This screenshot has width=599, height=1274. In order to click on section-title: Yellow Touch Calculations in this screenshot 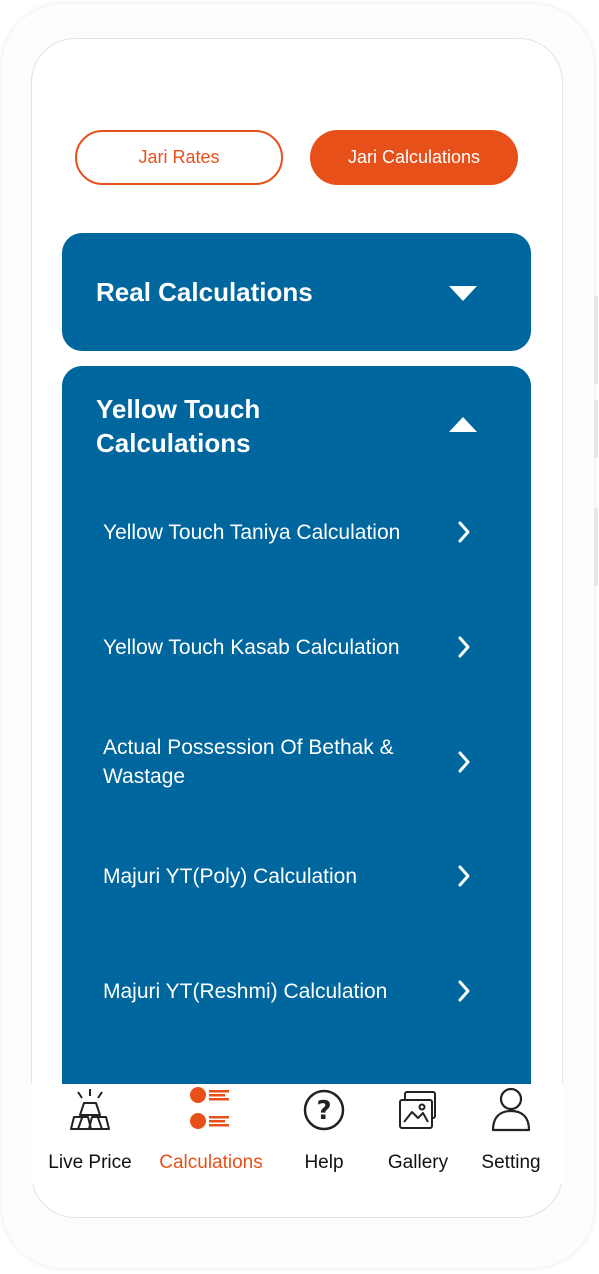, I will do `click(178, 426)`.